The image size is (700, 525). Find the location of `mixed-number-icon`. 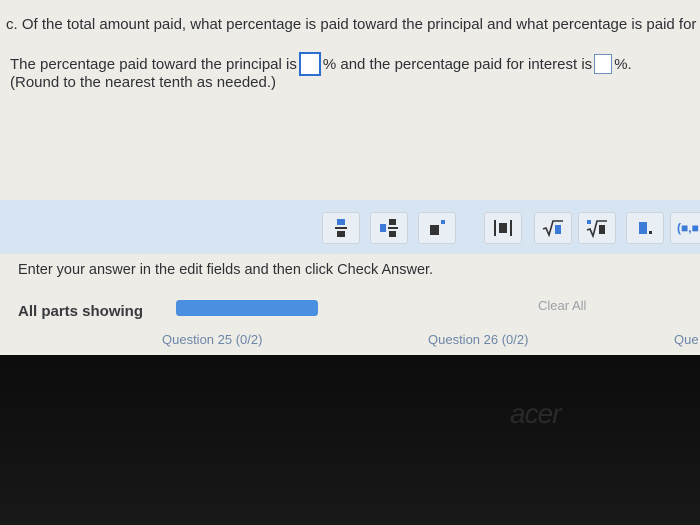

mixed-number-icon is located at coordinates (389, 228).